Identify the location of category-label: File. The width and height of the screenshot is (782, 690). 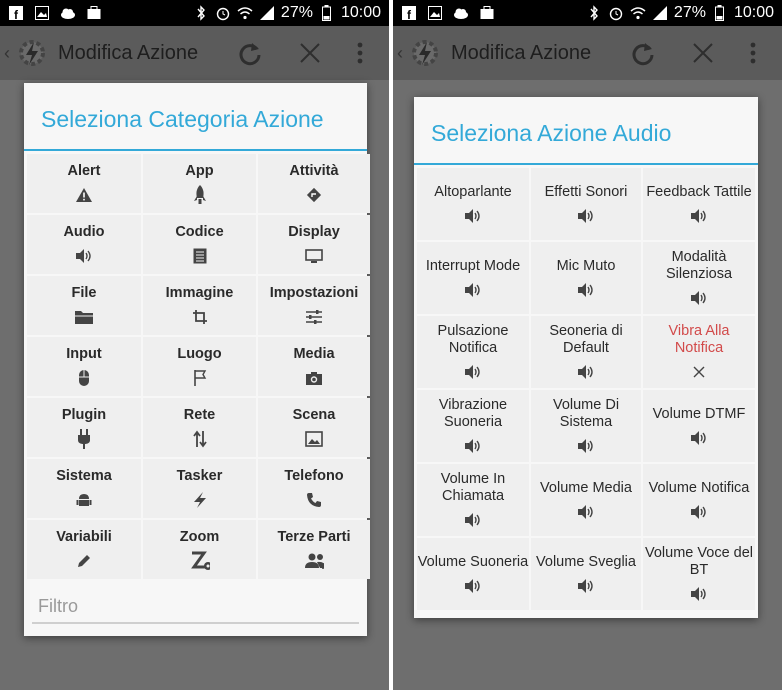
(84, 293).